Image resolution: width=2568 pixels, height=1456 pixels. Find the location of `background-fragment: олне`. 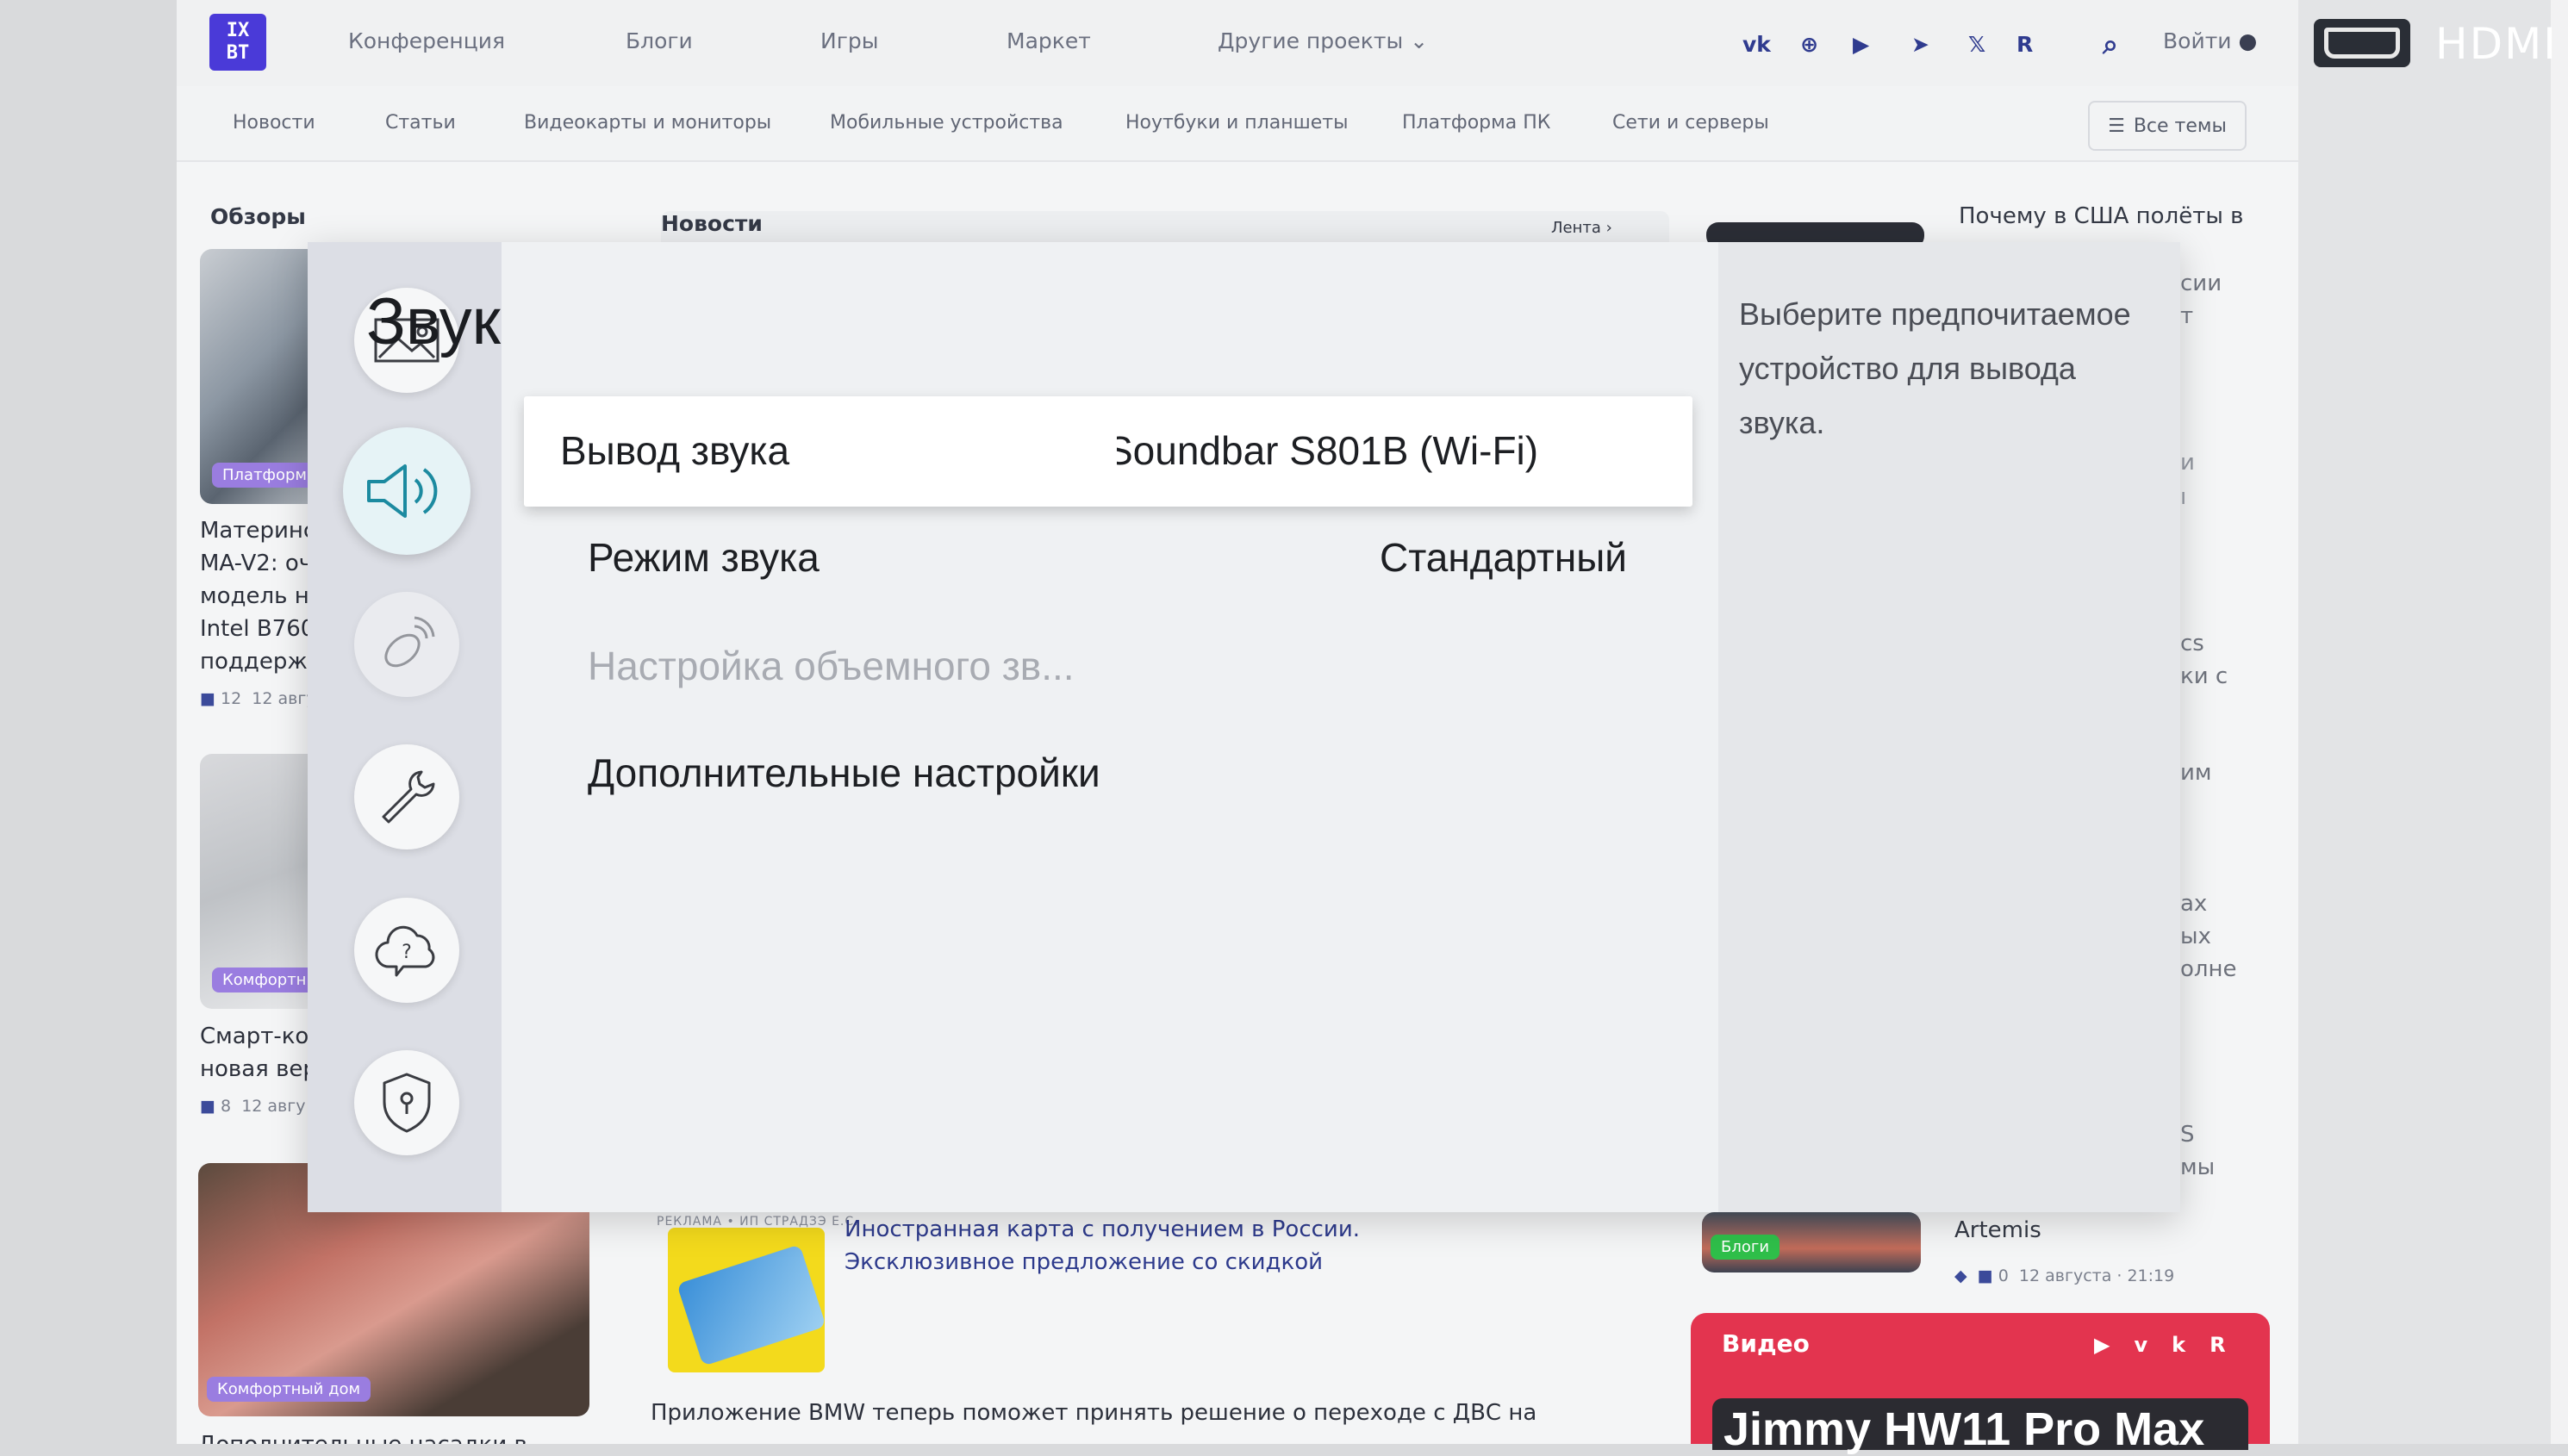

background-fragment: олне is located at coordinates (2209, 969).